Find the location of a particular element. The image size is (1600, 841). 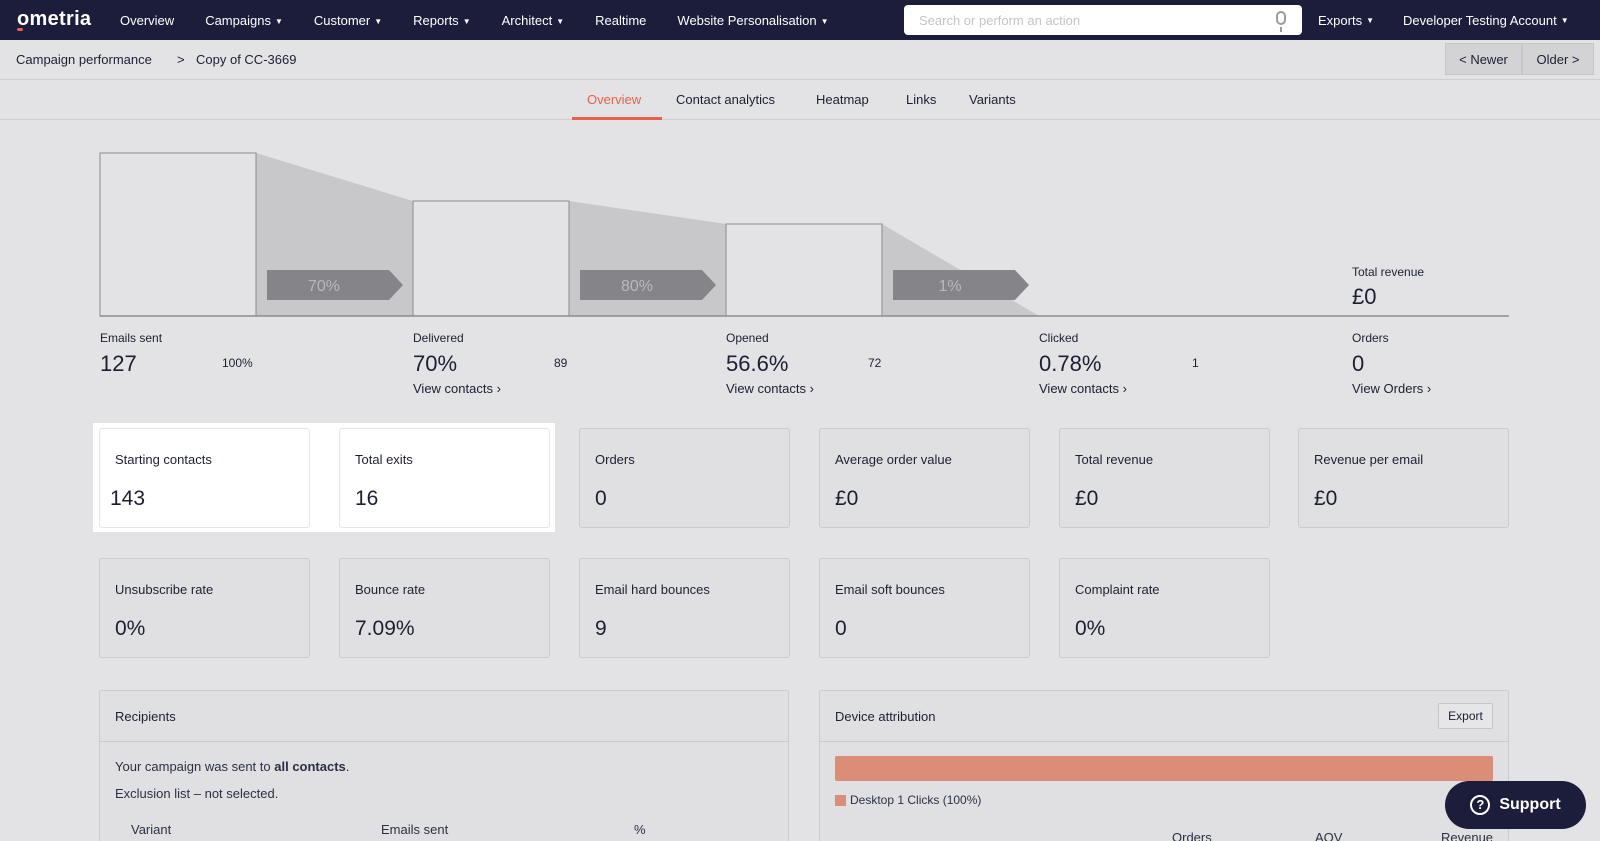

account-menu: Developer Testing Account ▼ is located at coordinates (1486, 20).